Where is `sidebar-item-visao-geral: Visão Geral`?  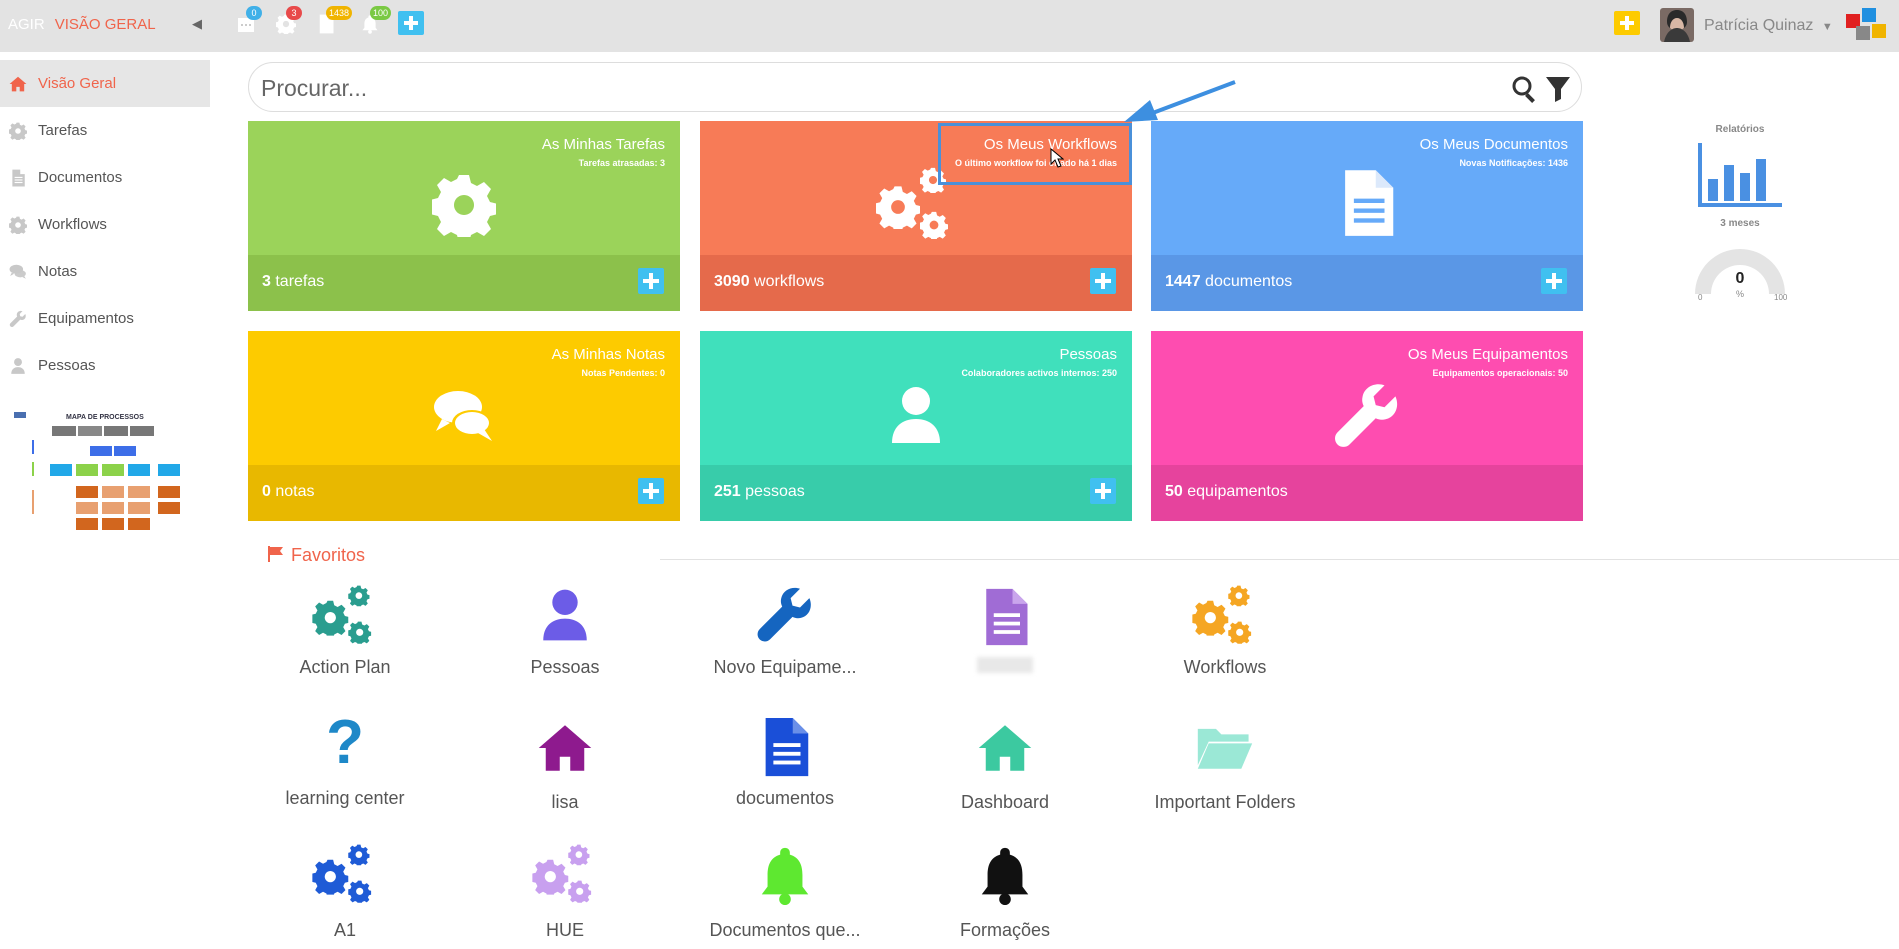 sidebar-item-visao-geral: Visão Geral is located at coordinates (105, 83).